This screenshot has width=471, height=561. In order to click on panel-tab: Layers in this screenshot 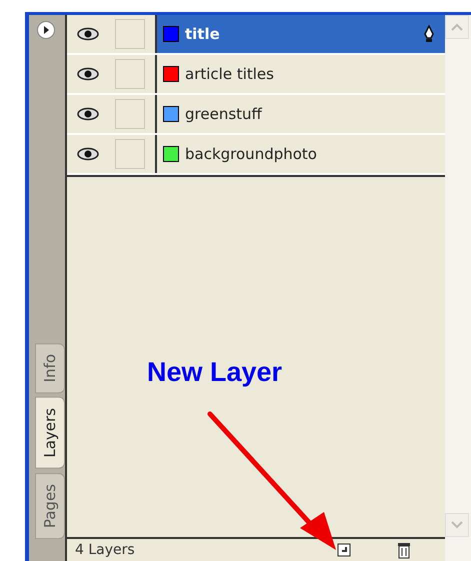, I will do `click(50, 433)`.